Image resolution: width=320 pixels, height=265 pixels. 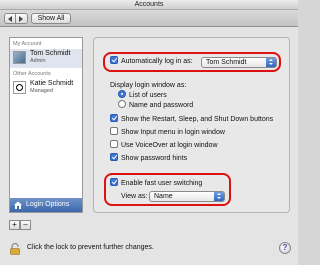 I want to click on show-all-button: Show All, so click(x=51, y=18).